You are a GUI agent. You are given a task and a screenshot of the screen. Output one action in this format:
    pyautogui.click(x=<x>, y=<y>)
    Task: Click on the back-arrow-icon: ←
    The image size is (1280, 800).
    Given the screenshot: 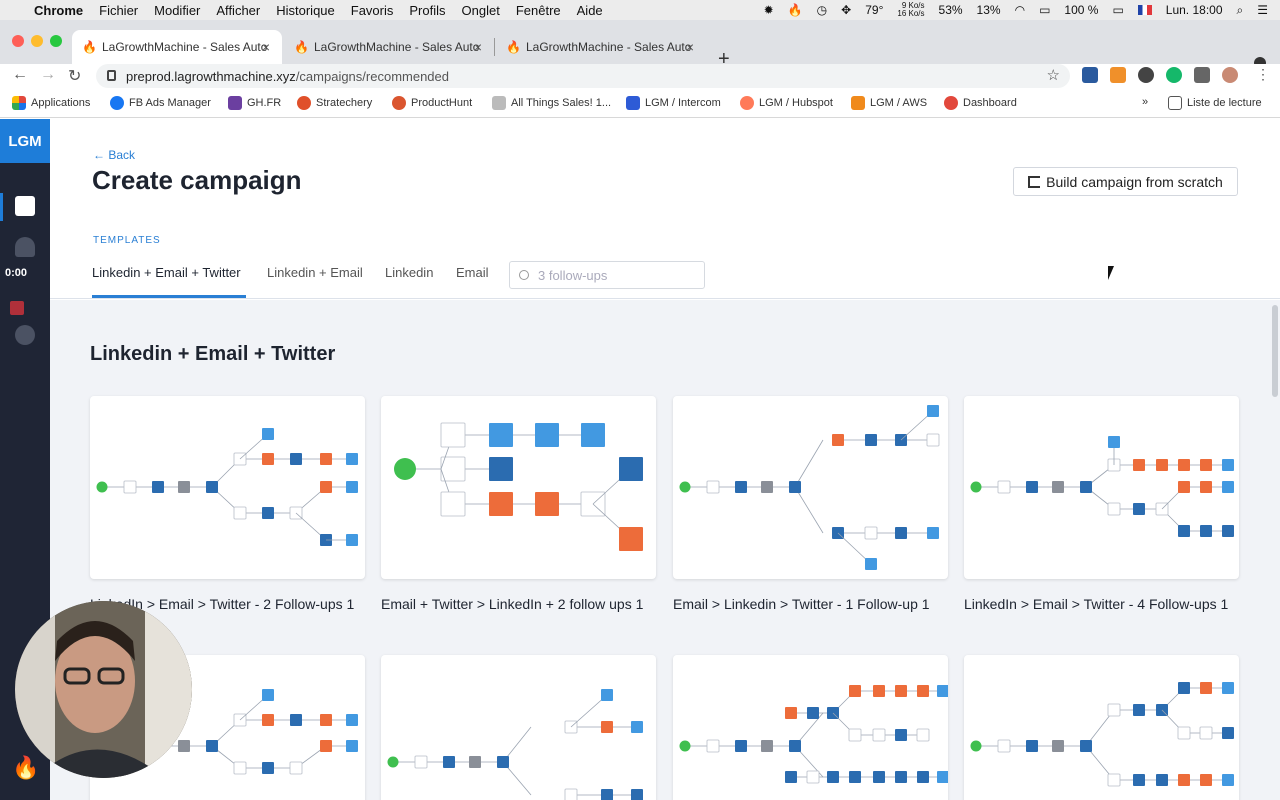 What is the action you would take?
    pyautogui.click(x=20, y=75)
    